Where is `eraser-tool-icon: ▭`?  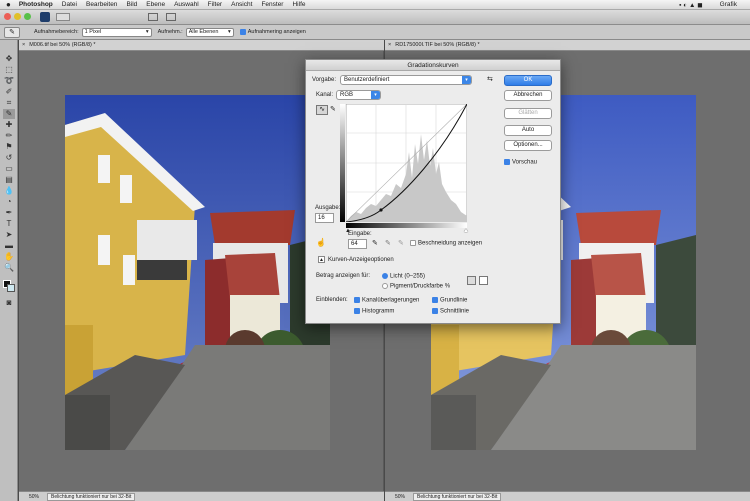
eraser-tool-icon: ▭ is located at coordinates (9, 169).